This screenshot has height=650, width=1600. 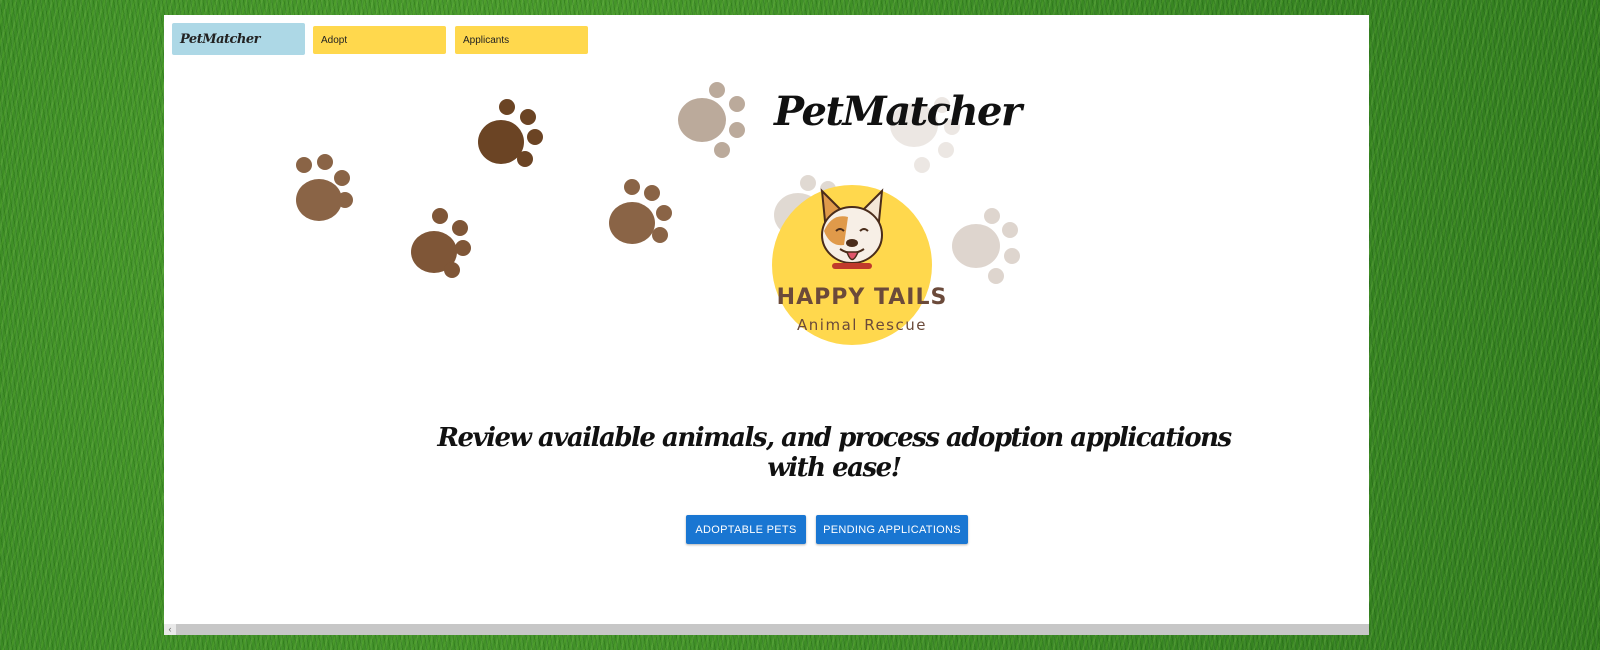 I want to click on nav-applicants-label: Applicants, so click(x=486, y=40).